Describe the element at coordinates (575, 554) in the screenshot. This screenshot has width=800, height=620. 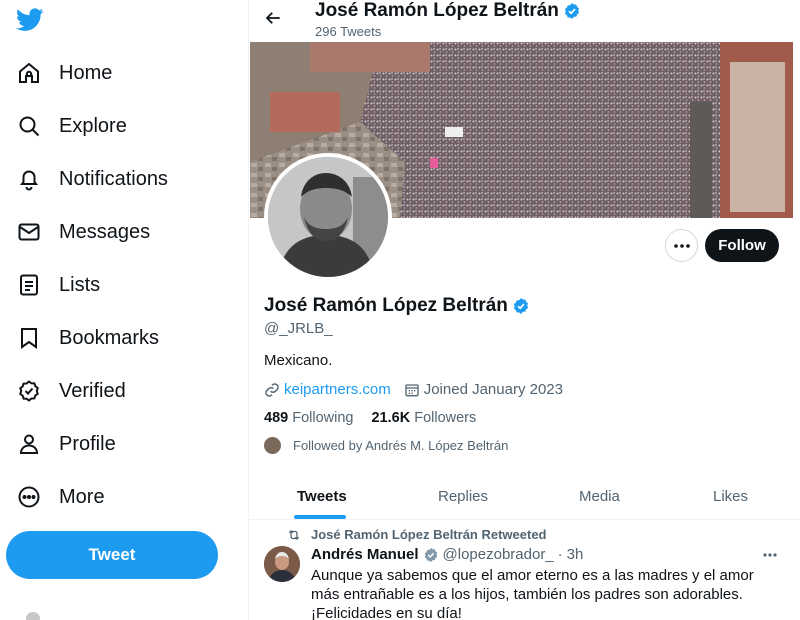
I see `tweet-timestamp: 3h` at that location.